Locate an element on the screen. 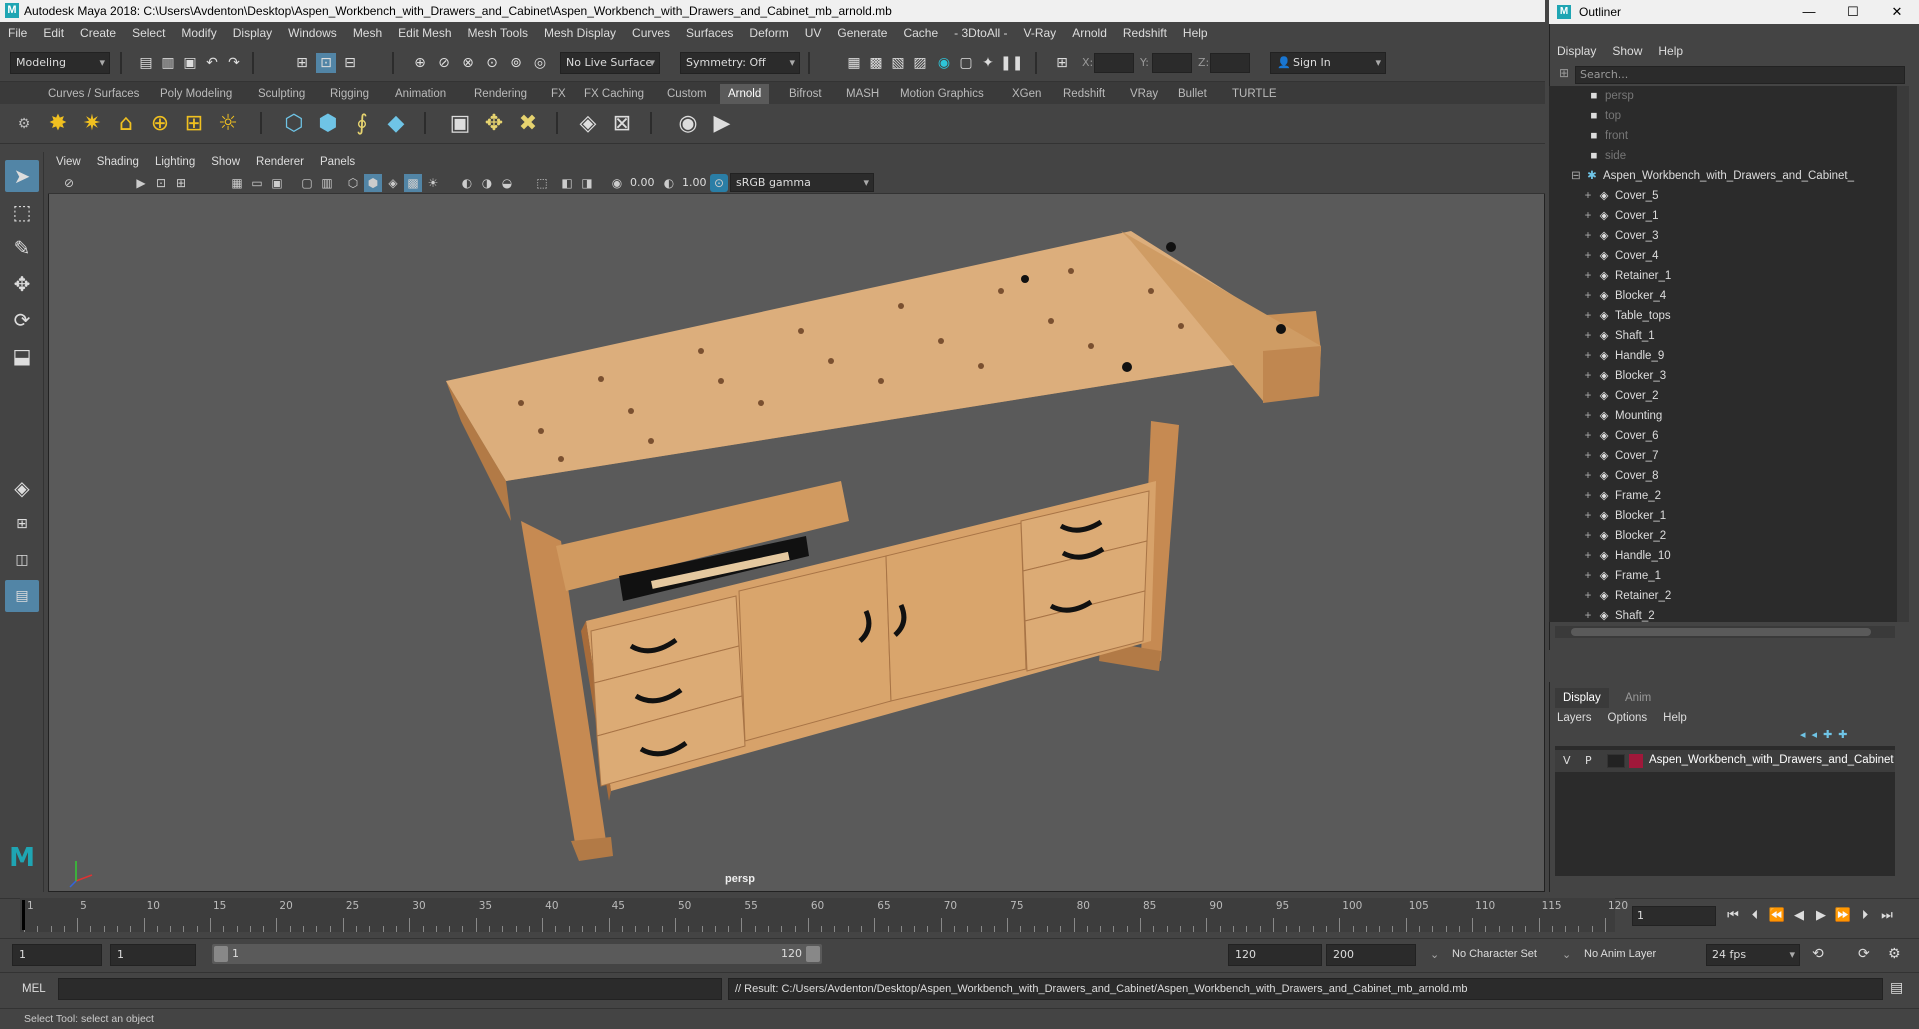 This screenshot has width=1919, height=1029. filter-icon: ⊞ is located at coordinates (1564, 75).